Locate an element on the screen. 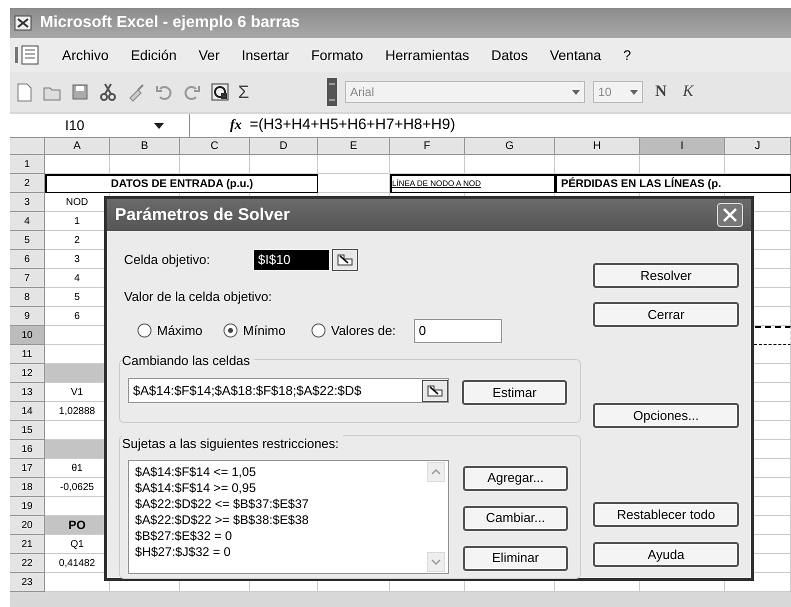 The width and height of the screenshot is (791, 607). solver-icon is located at coordinates (220, 92).